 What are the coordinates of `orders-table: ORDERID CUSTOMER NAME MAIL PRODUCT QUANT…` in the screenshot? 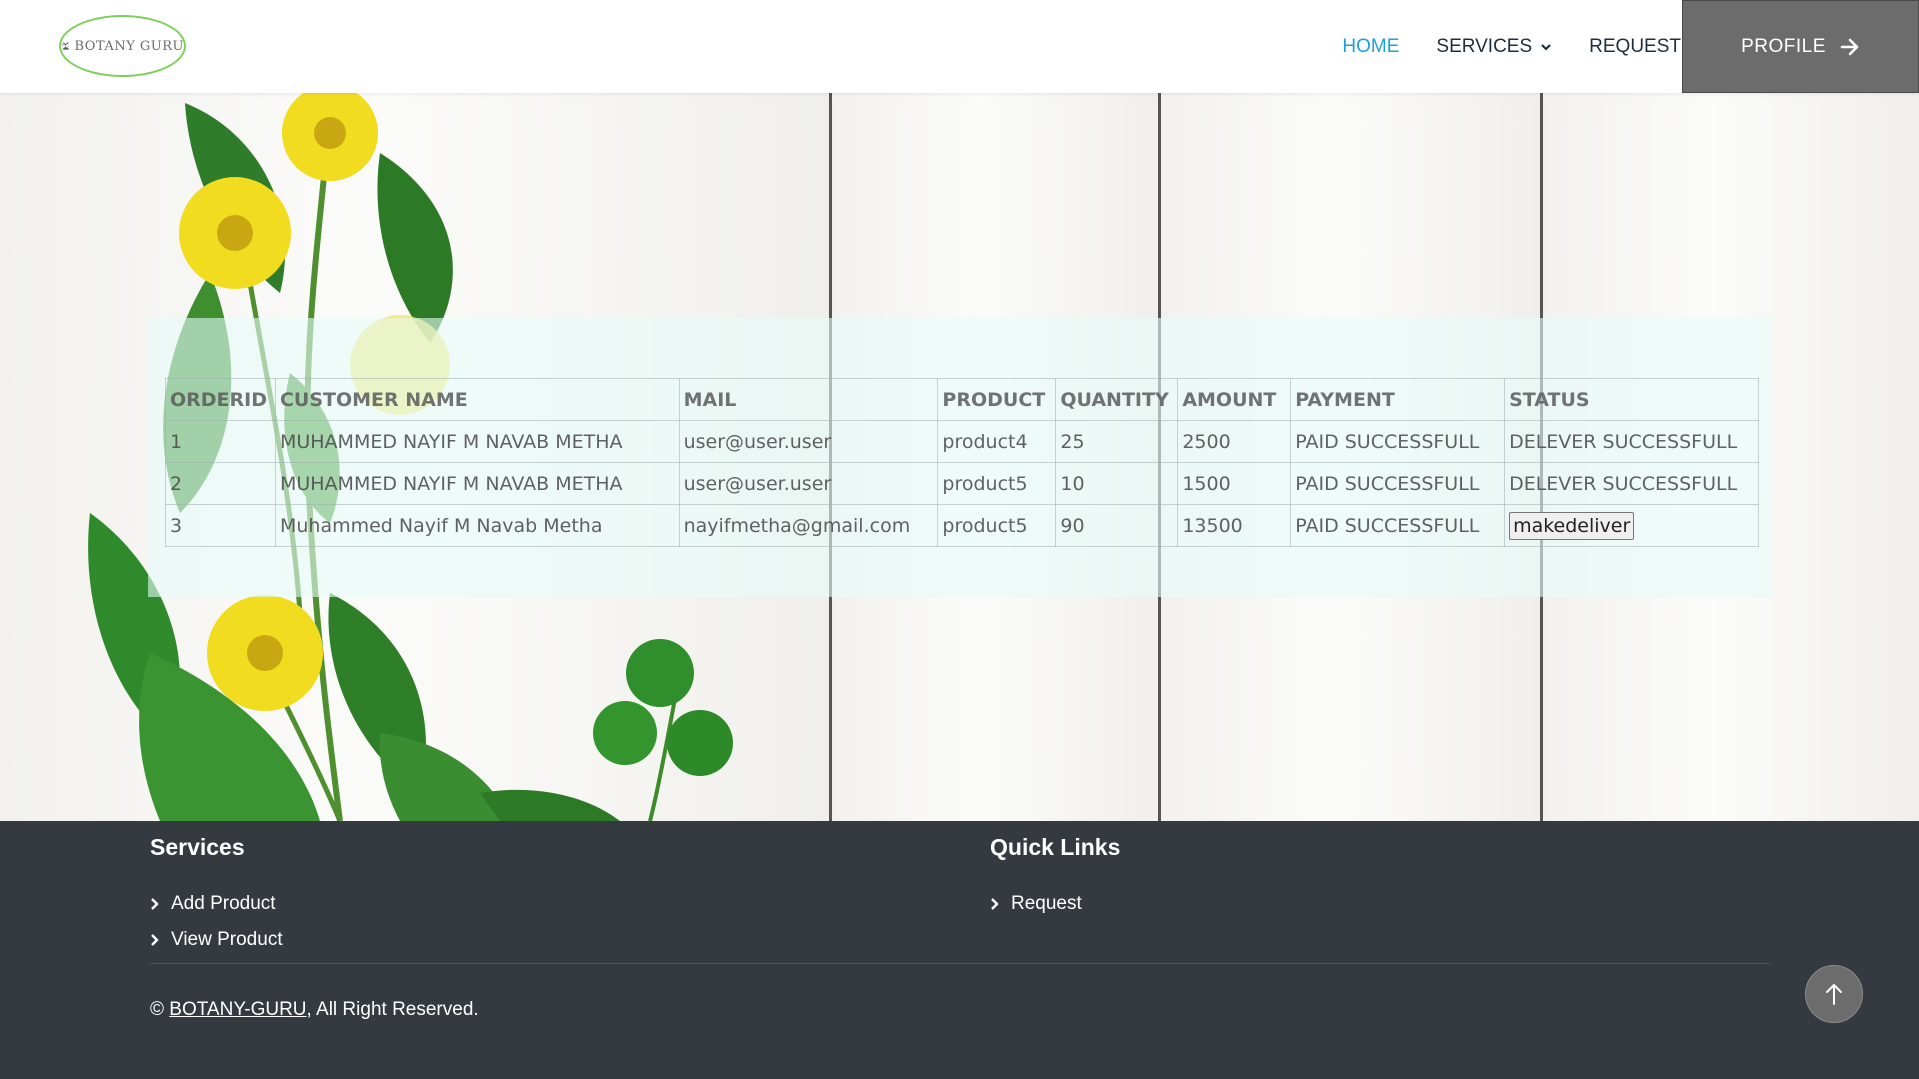 It's located at (962, 462).